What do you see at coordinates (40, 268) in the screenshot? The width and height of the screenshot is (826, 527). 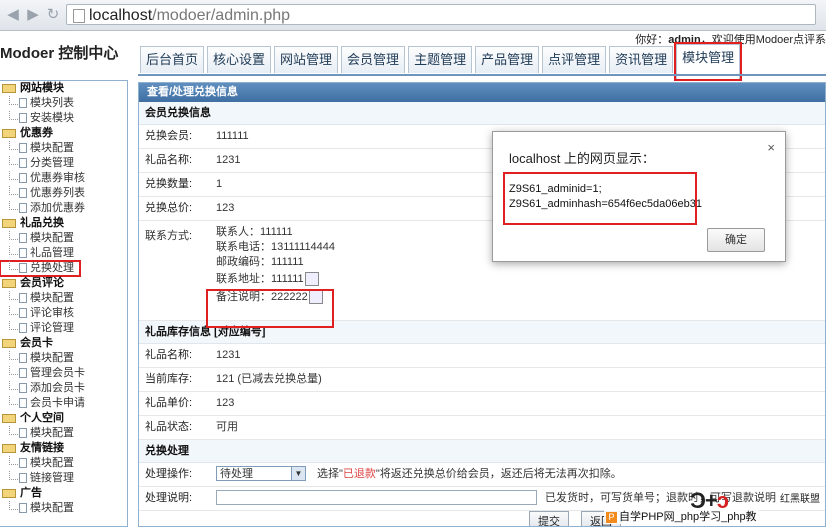 I see `sidebar-item-exchange-processing: 兑换处理` at bounding box center [40, 268].